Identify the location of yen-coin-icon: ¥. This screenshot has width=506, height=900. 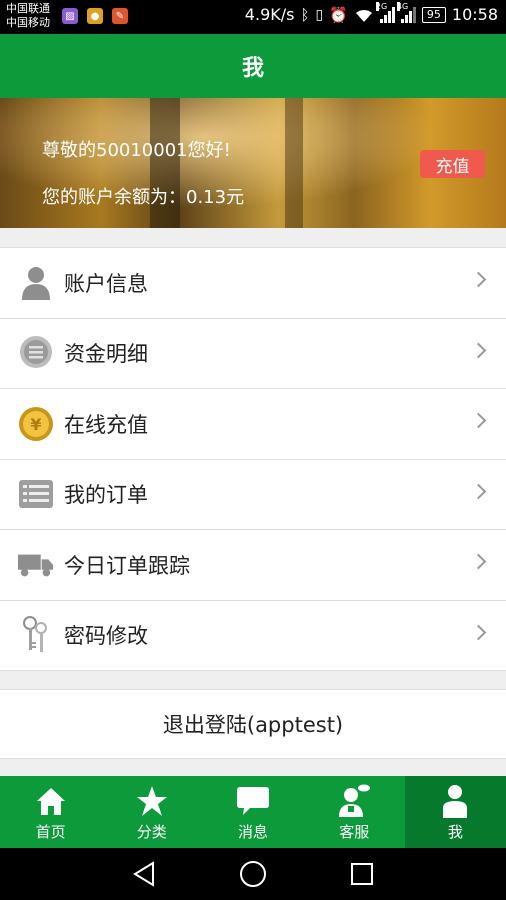
(36, 424).